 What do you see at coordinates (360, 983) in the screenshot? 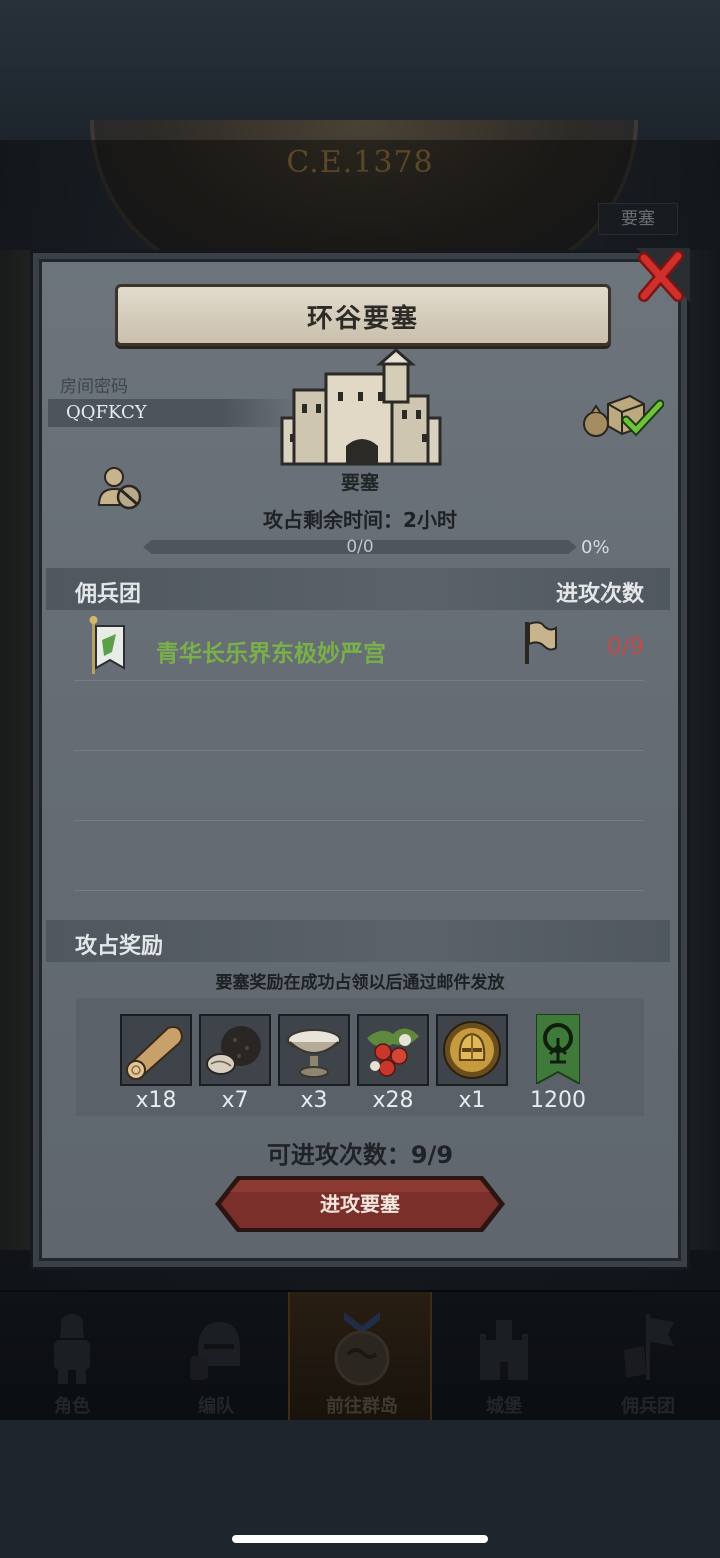
I see `rewards-note: 要塞奖励在成功占领以后通过邮件发放` at bounding box center [360, 983].